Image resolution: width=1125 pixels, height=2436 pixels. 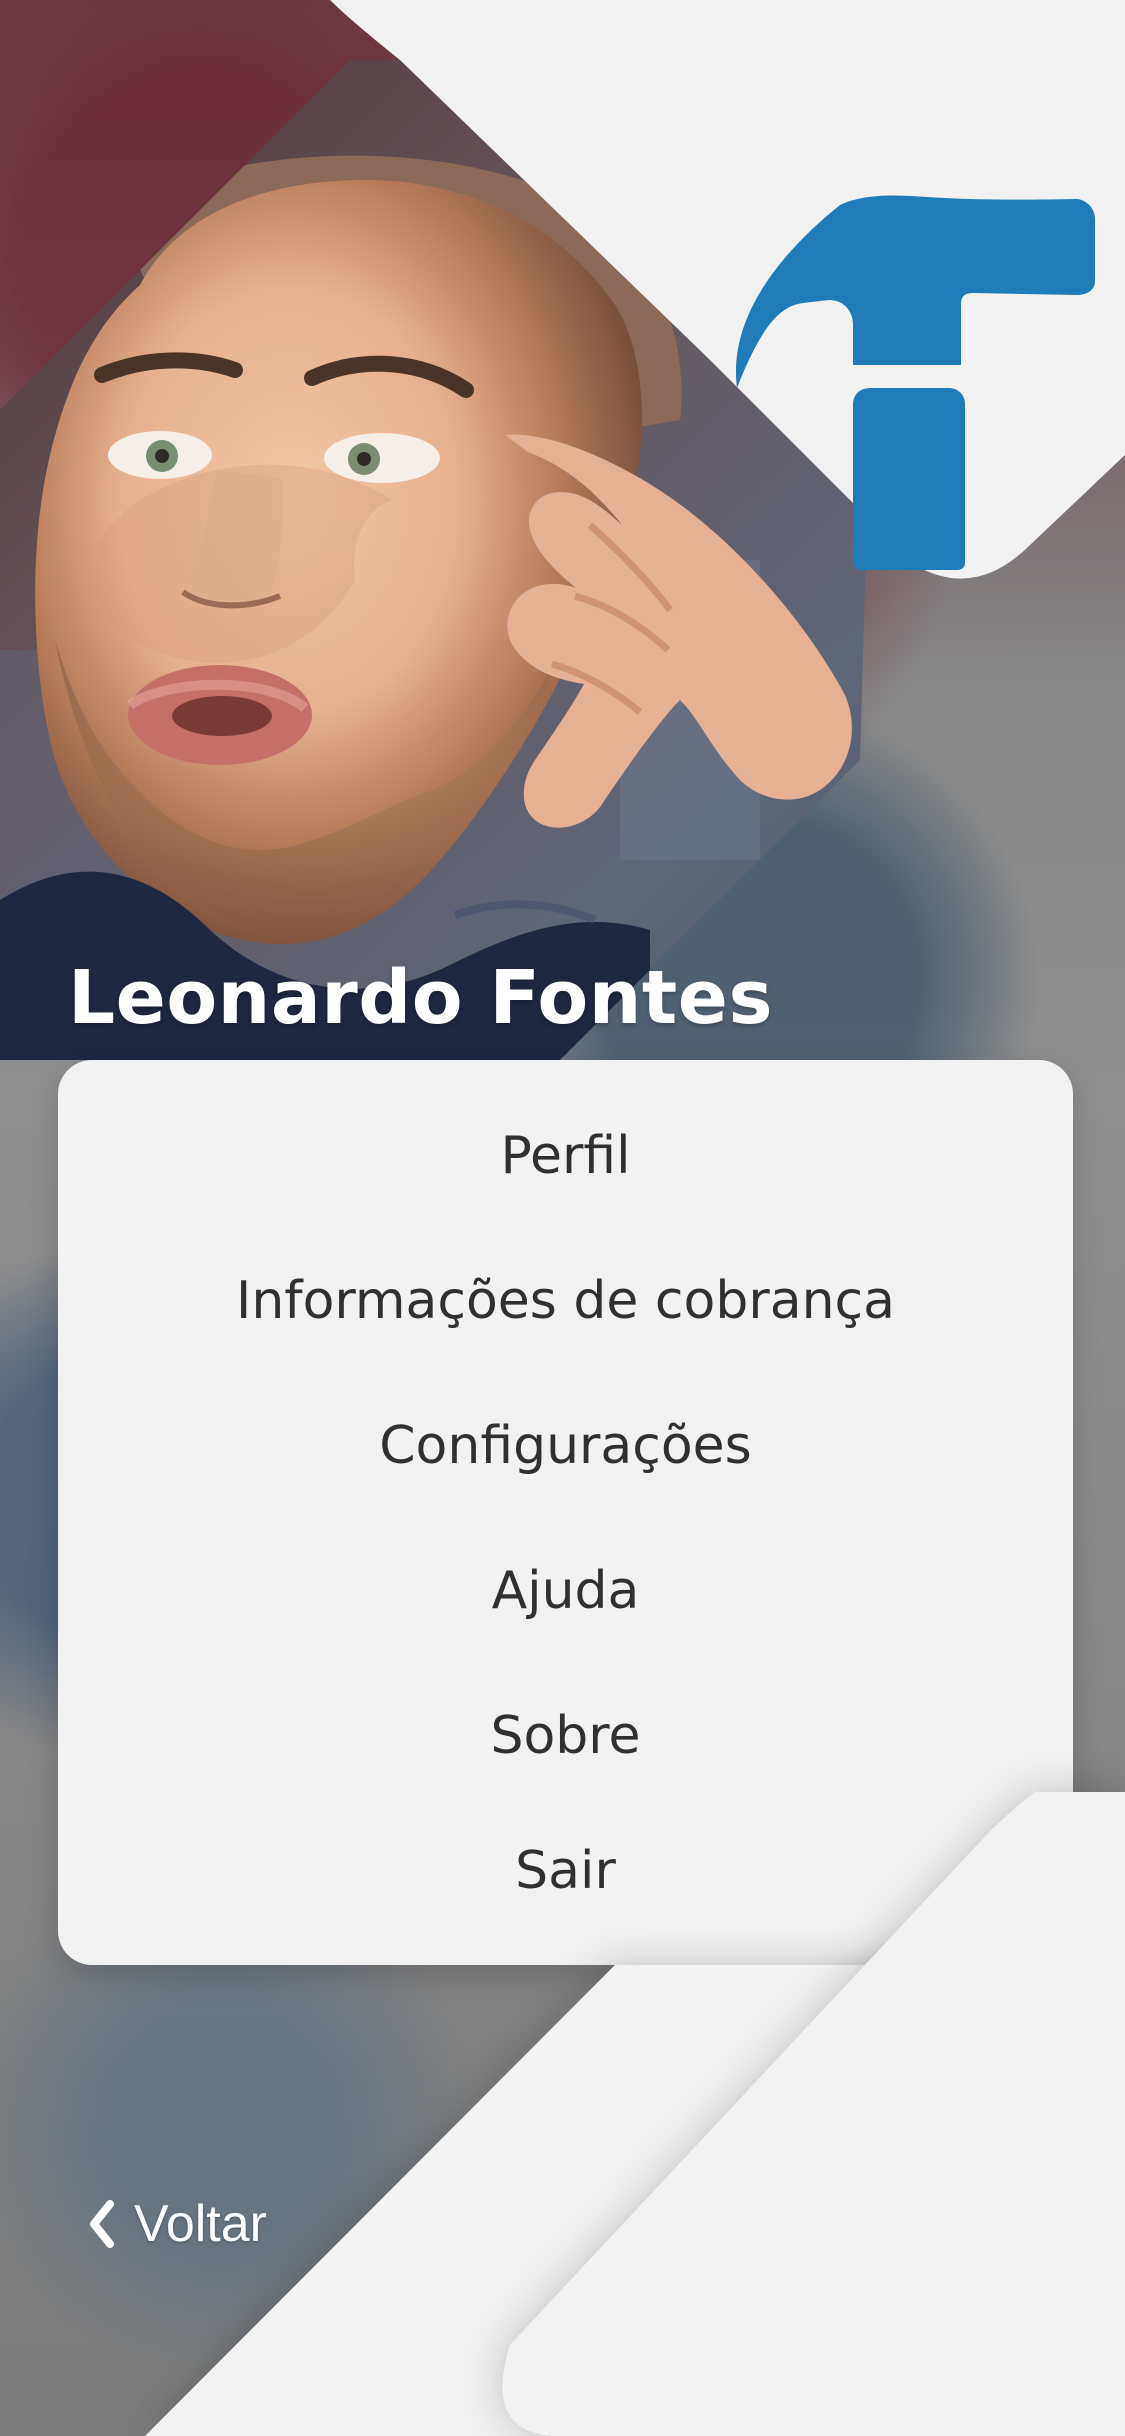 I want to click on menu-item-billing-info: Informações de cobrança, so click(x=565, y=1301).